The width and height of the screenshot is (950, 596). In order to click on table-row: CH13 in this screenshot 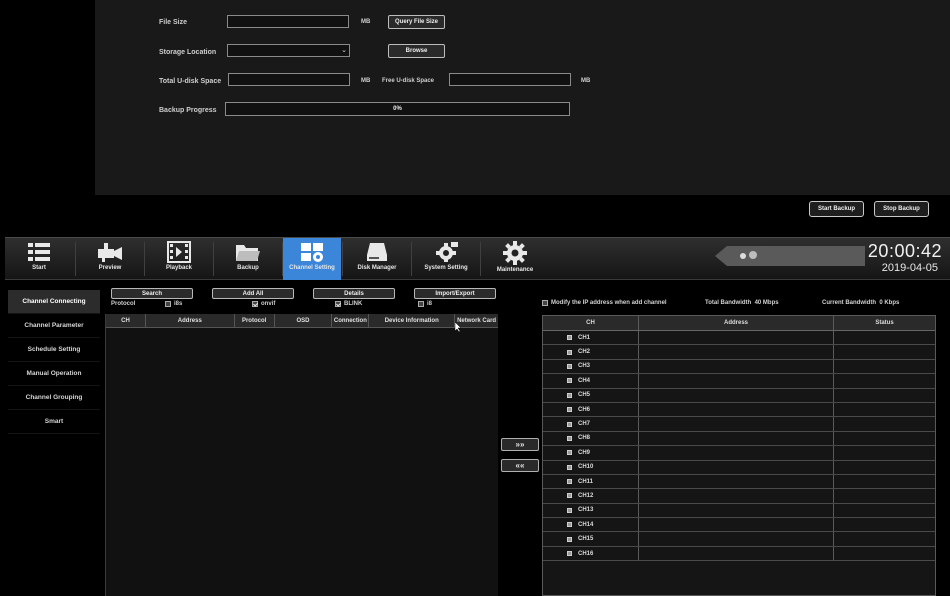, I will do `click(739, 511)`.